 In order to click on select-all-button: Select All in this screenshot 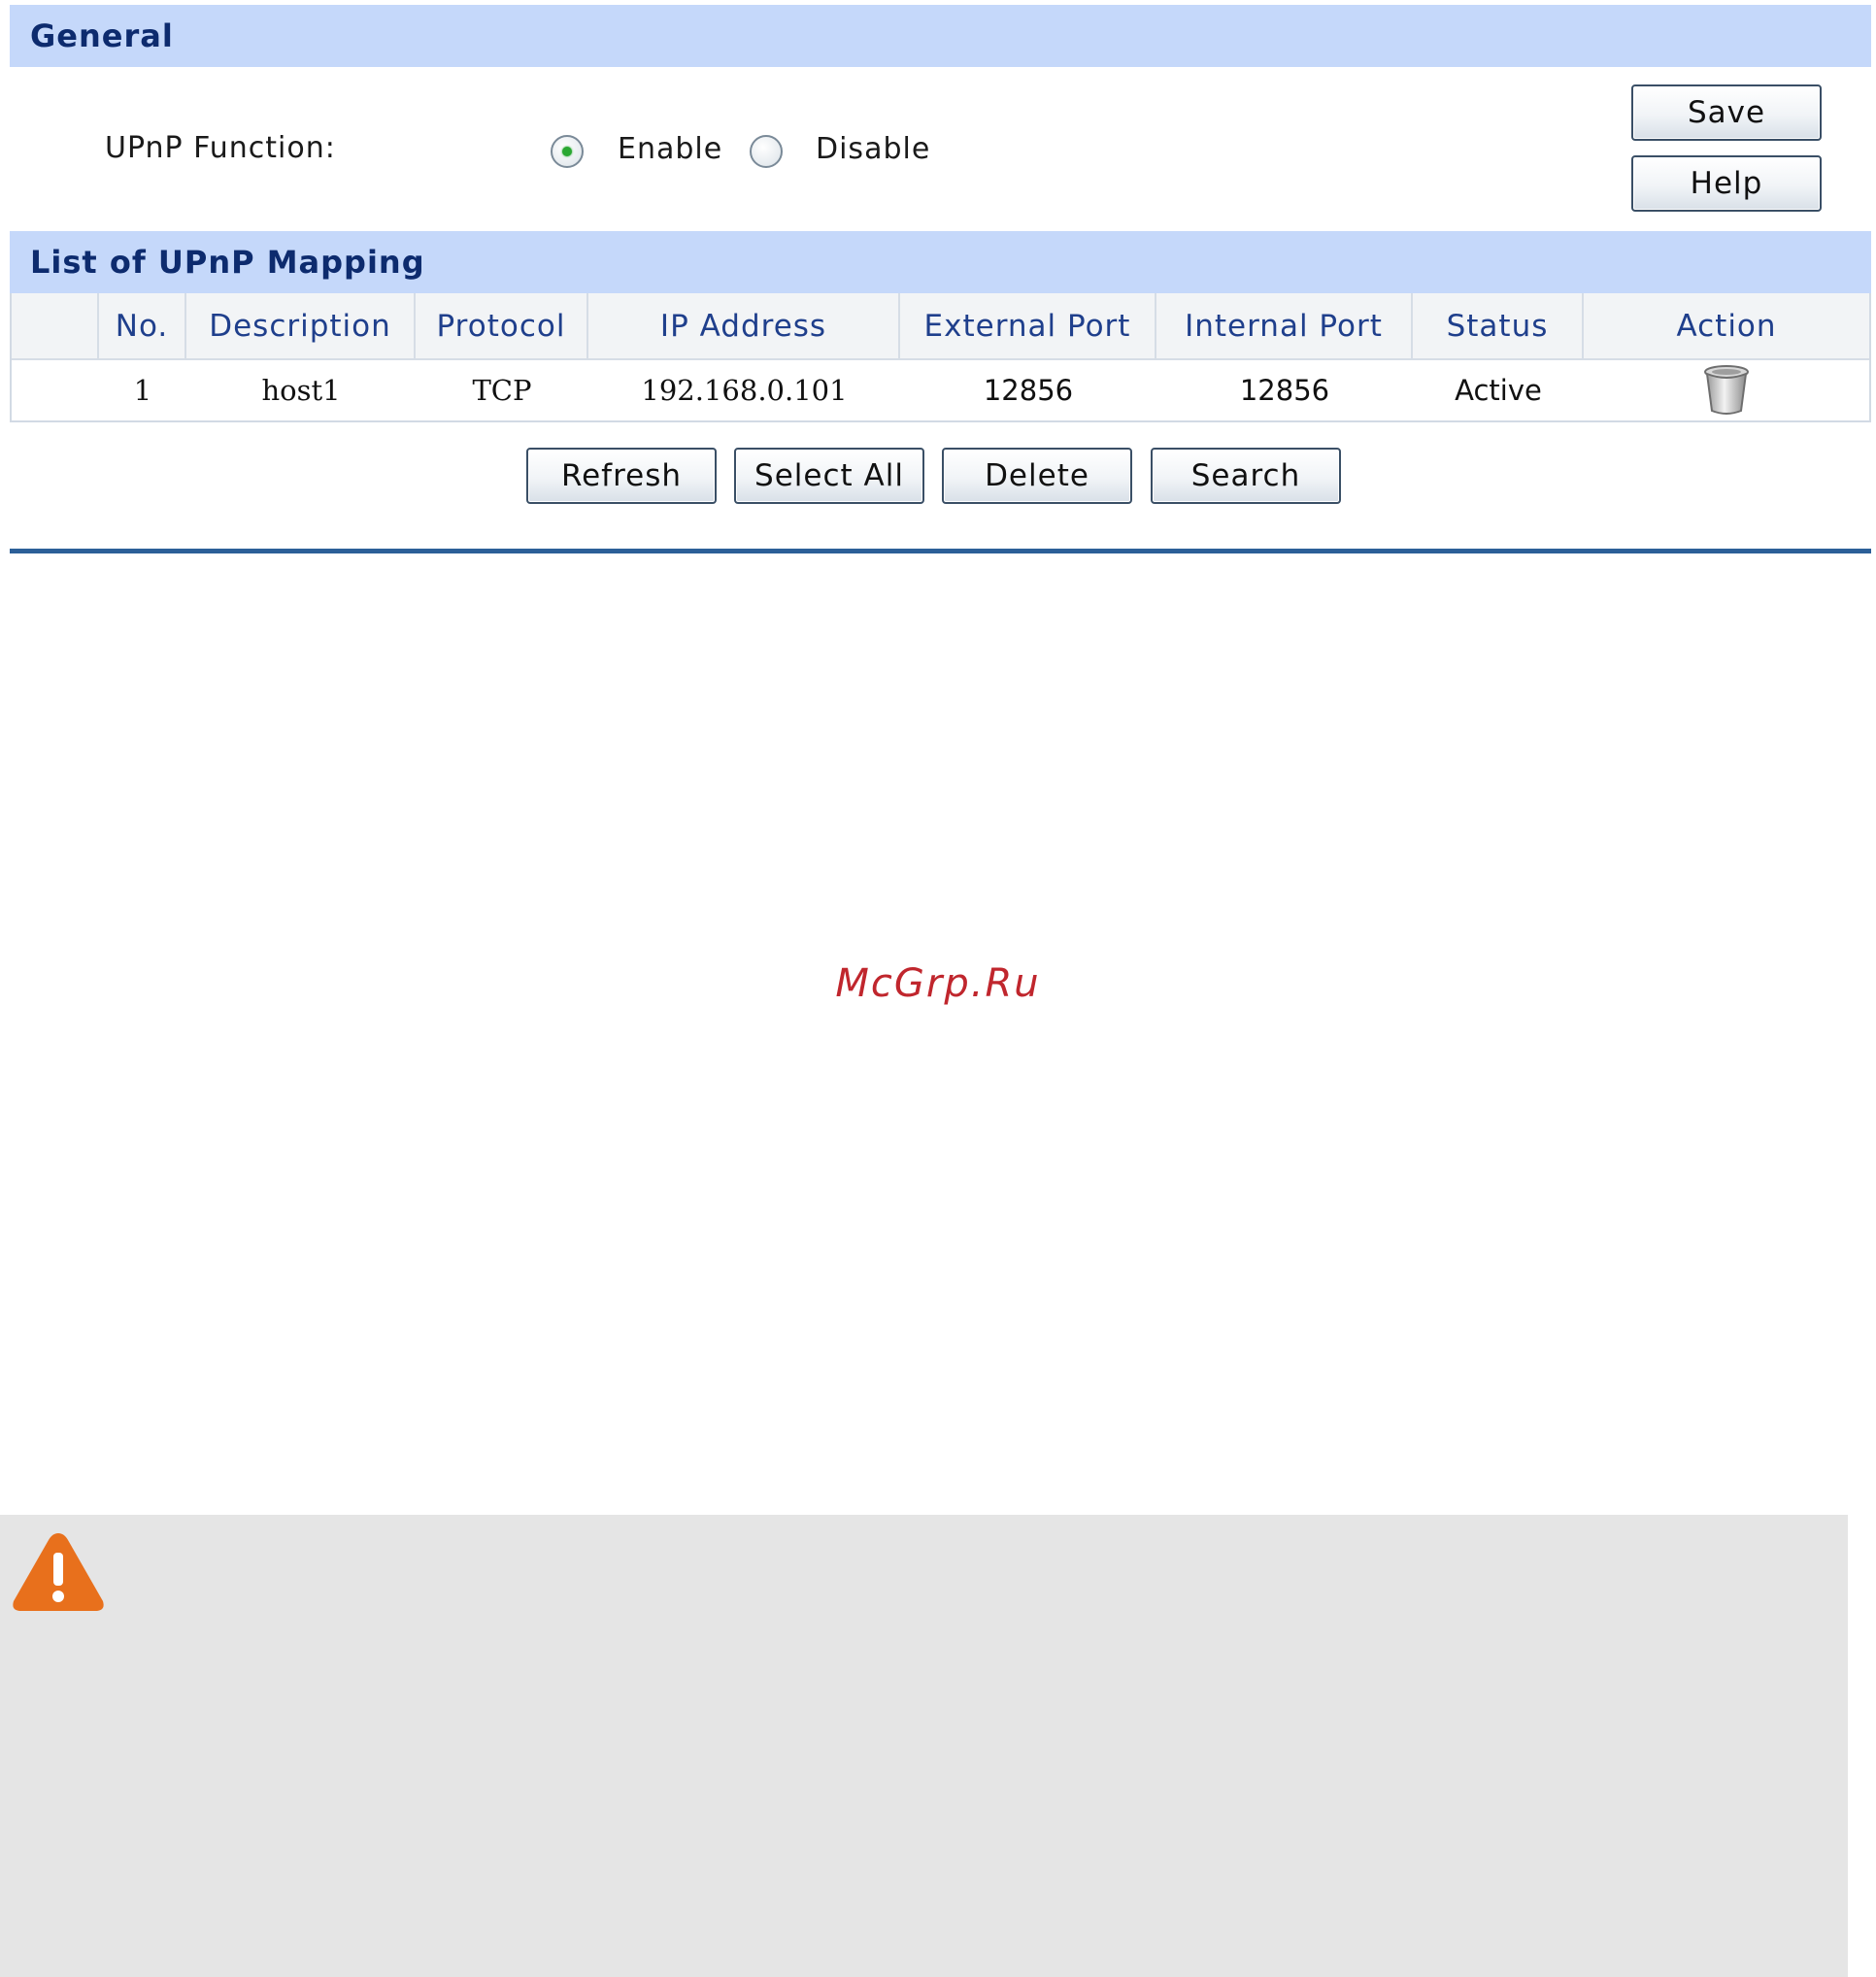, I will do `click(829, 476)`.